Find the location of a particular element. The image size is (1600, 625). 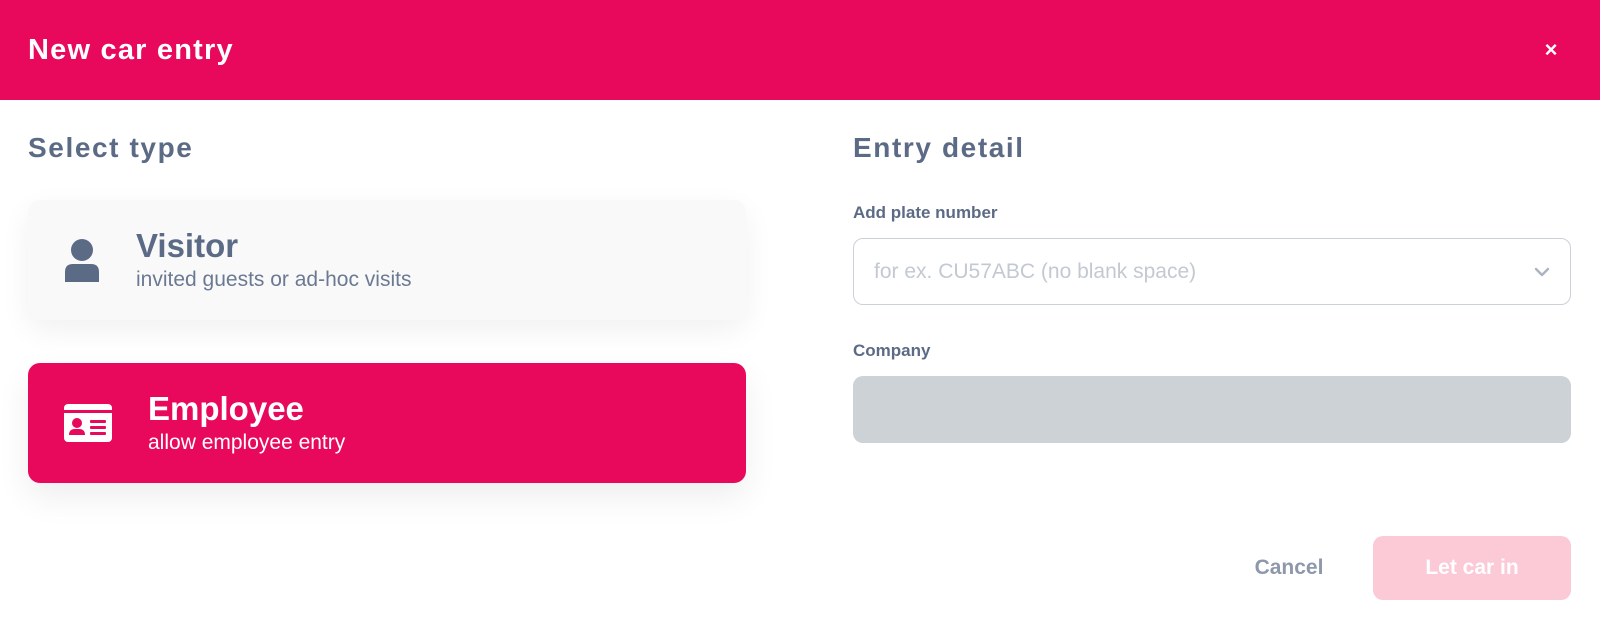

employee-title: Employee is located at coordinates (226, 408).